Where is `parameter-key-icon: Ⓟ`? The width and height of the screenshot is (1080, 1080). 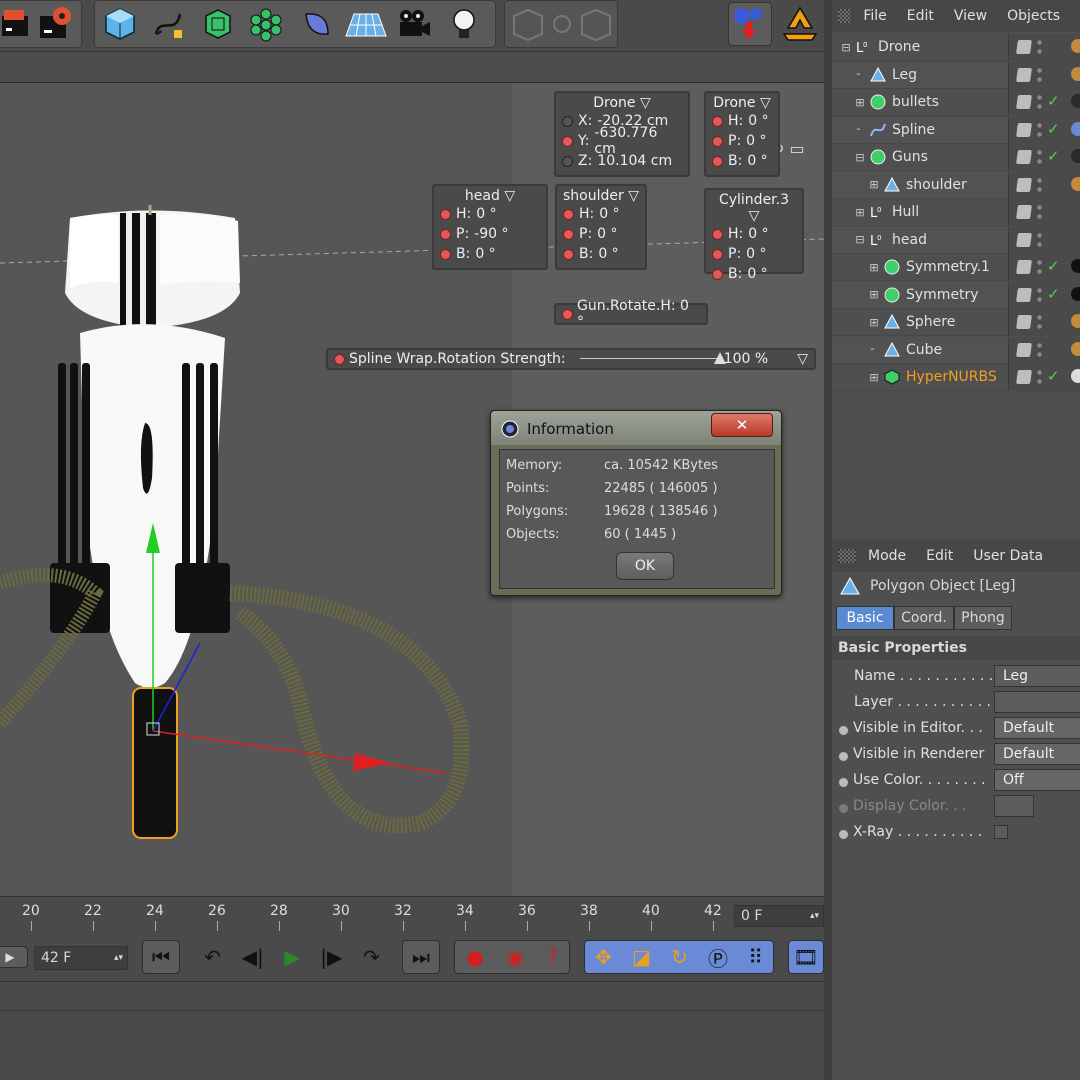
parameter-key-icon: Ⓟ is located at coordinates (718, 957).